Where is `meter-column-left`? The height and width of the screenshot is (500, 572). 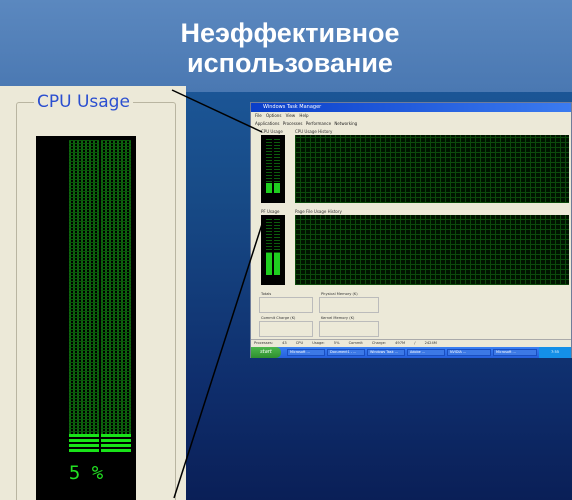 meter-column-left is located at coordinates (84, 290).